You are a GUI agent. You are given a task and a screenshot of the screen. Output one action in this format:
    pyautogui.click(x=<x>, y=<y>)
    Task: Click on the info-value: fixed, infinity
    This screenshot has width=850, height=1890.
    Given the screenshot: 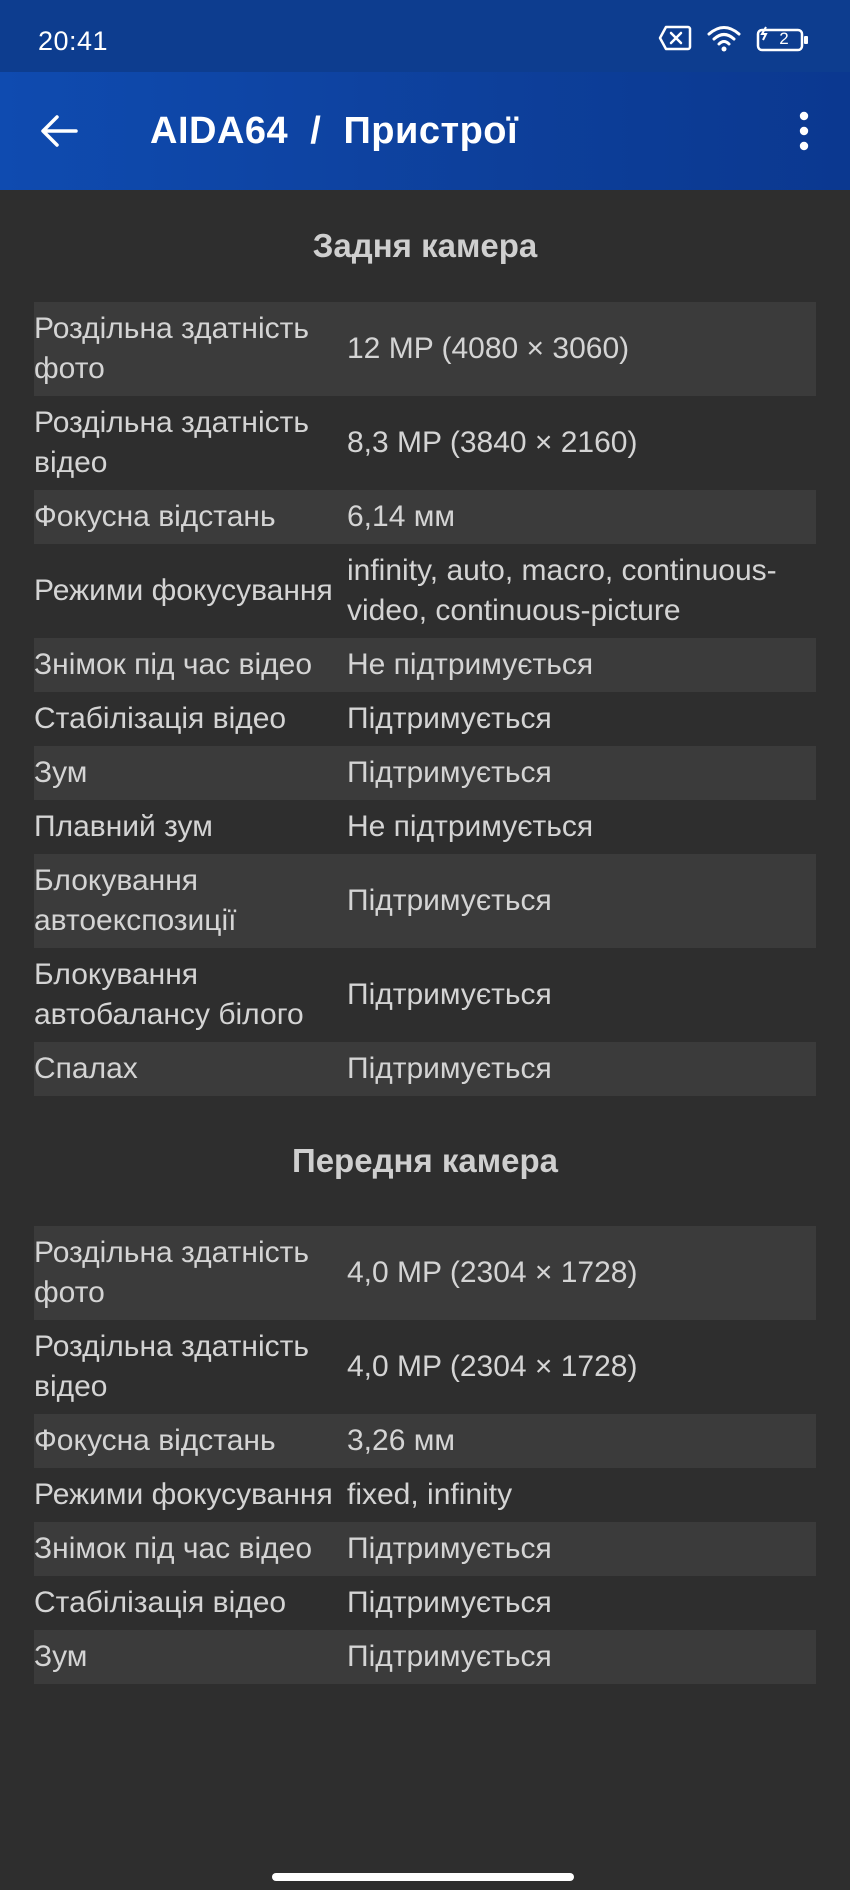 What is the action you would take?
    pyautogui.click(x=430, y=1494)
    